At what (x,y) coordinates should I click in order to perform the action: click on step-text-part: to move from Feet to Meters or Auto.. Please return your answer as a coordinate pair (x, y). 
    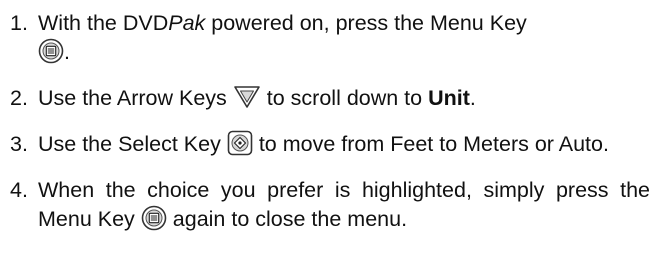
    Looking at the image, I should click on (433, 144).